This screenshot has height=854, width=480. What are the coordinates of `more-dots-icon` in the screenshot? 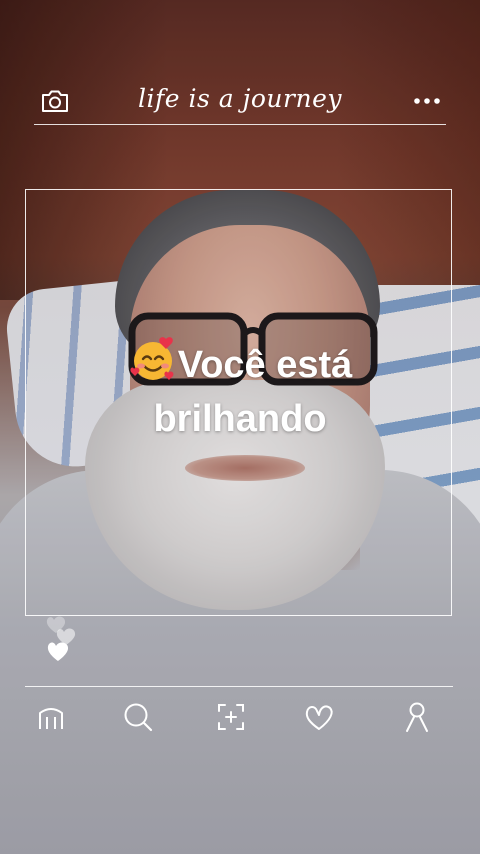 It's located at (427, 101).